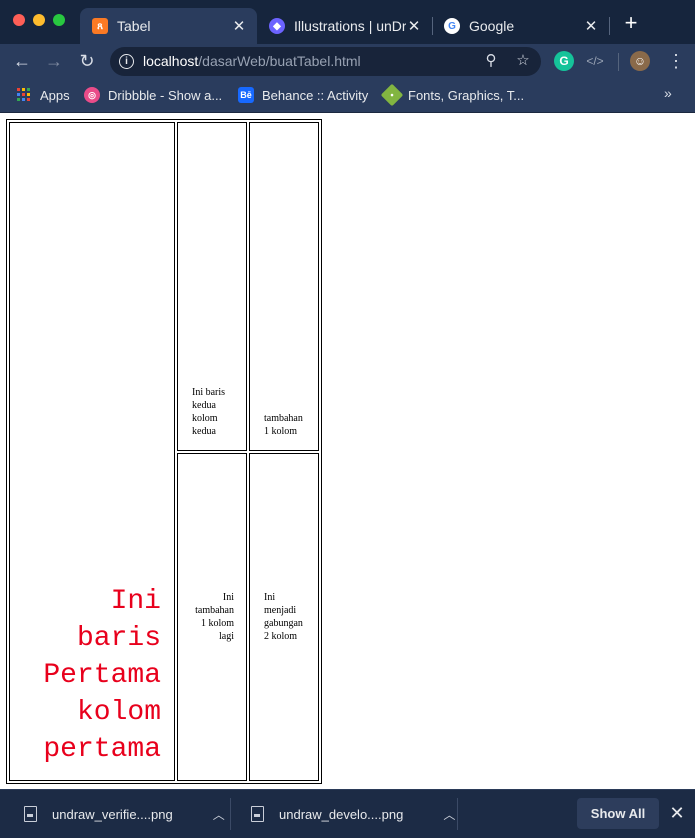 The height and width of the screenshot is (838, 695). Describe the element at coordinates (564, 61) in the screenshot. I see `grammarly-icon: G` at that location.